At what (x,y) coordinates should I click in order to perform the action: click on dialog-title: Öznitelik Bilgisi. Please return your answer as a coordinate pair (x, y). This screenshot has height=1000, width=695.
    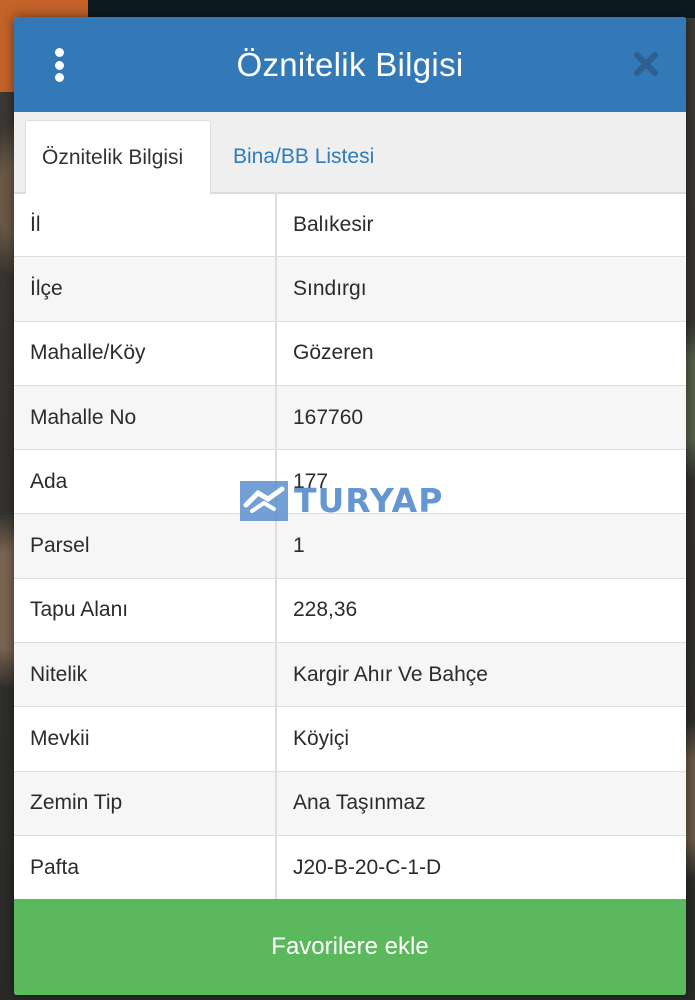
    Looking at the image, I should click on (350, 64).